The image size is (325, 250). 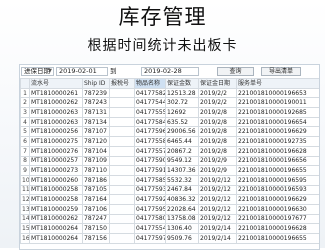 What do you see at coordinates (277, 112) in the screenshot?
I see `service-no-cell: 221001810000192685` at bounding box center [277, 112].